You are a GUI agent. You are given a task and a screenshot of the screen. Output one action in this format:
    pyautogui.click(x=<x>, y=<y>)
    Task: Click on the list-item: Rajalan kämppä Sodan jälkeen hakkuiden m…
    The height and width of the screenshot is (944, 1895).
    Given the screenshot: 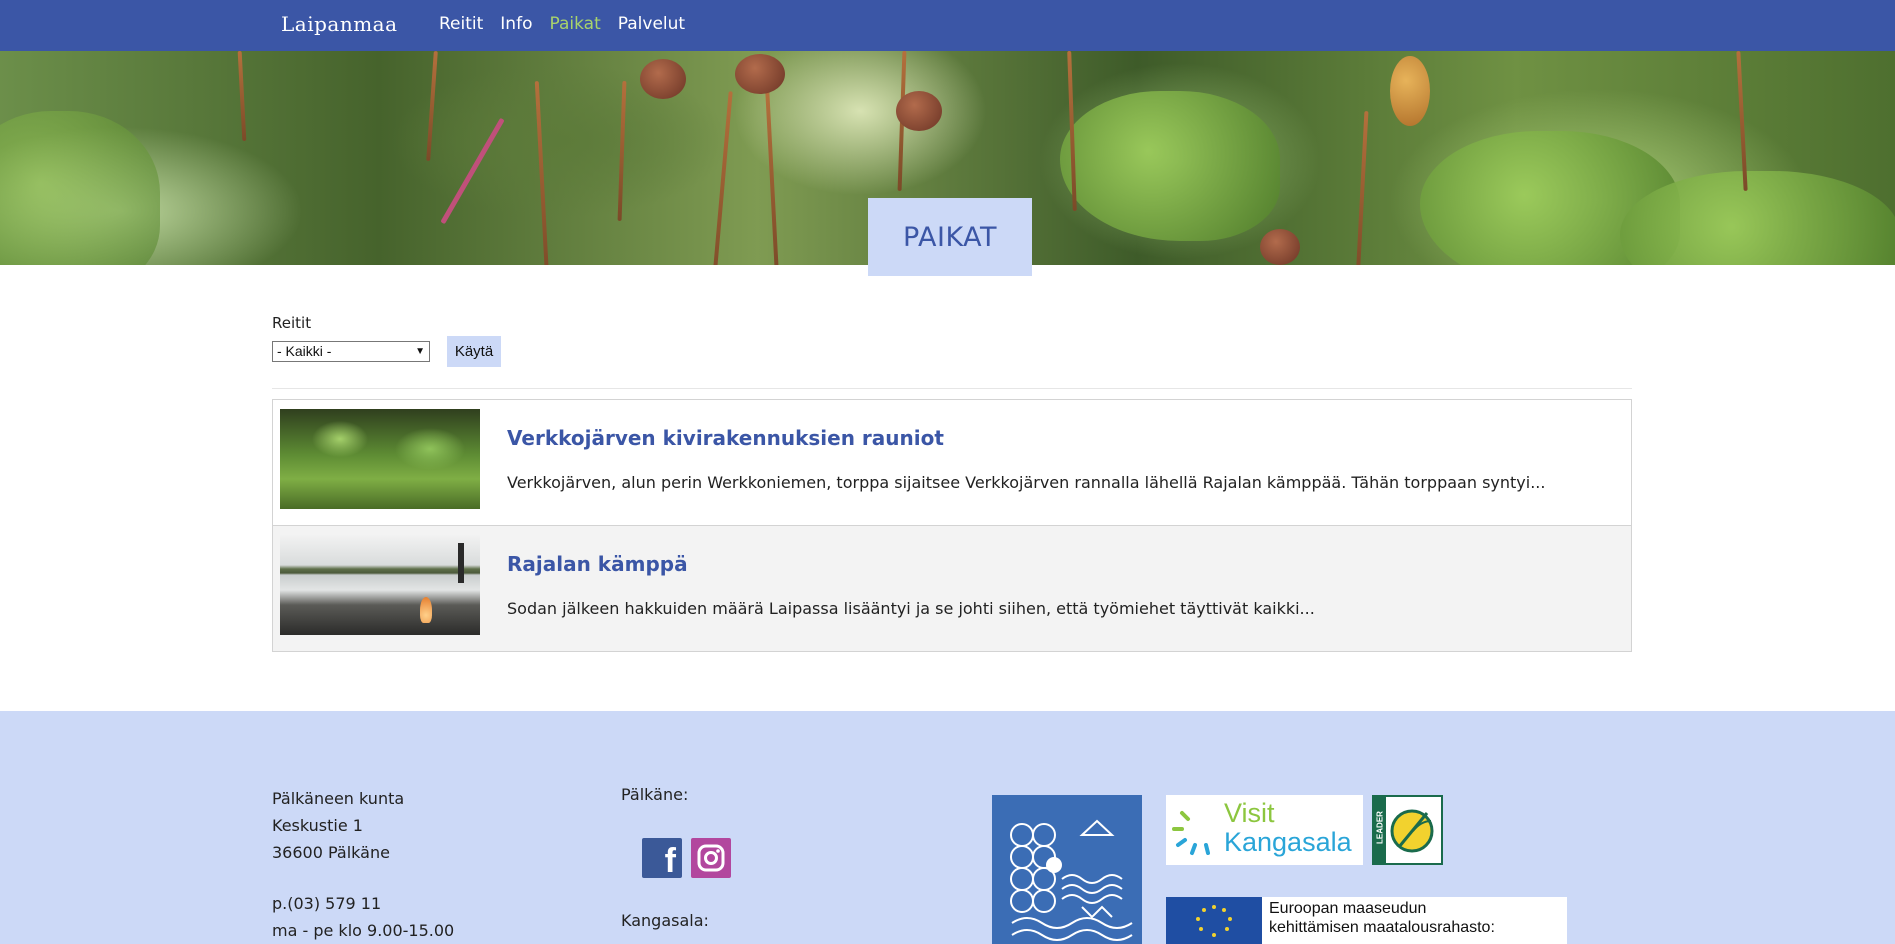 What is the action you would take?
    pyautogui.click(x=952, y=588)
    